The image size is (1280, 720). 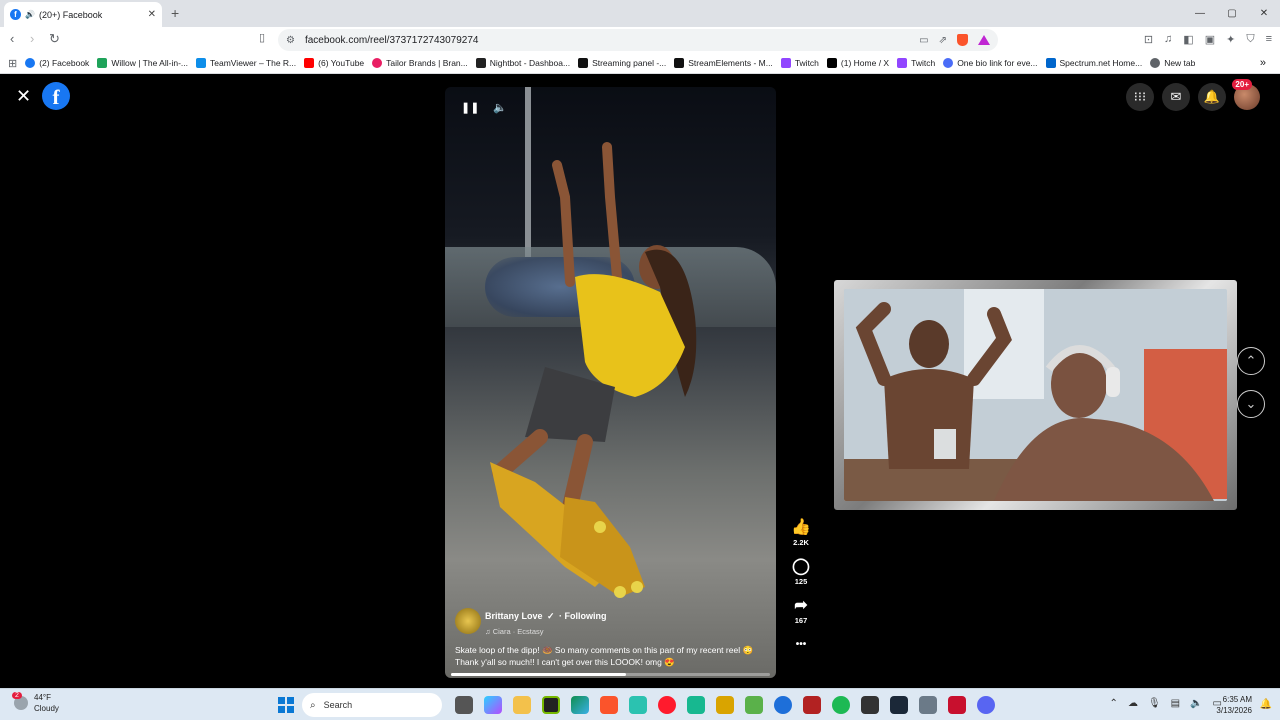 I want to click on twitch-icon, so click(x=785, y=63).